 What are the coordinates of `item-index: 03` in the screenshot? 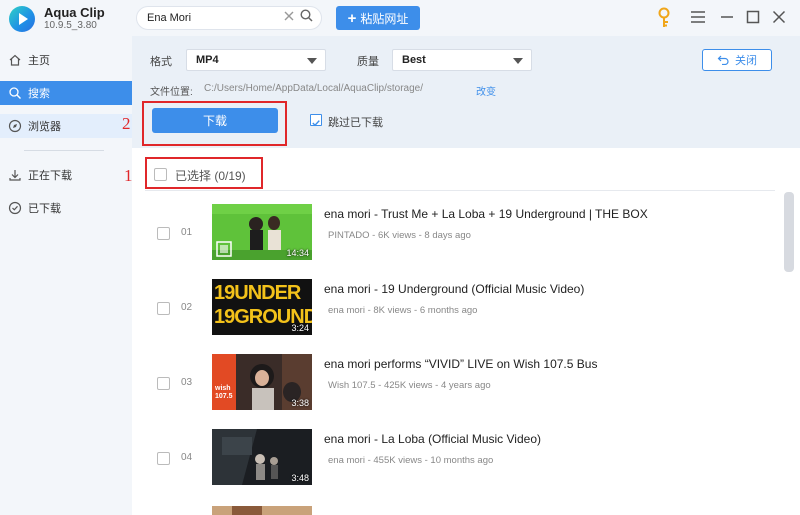 It's located at (187, 382).